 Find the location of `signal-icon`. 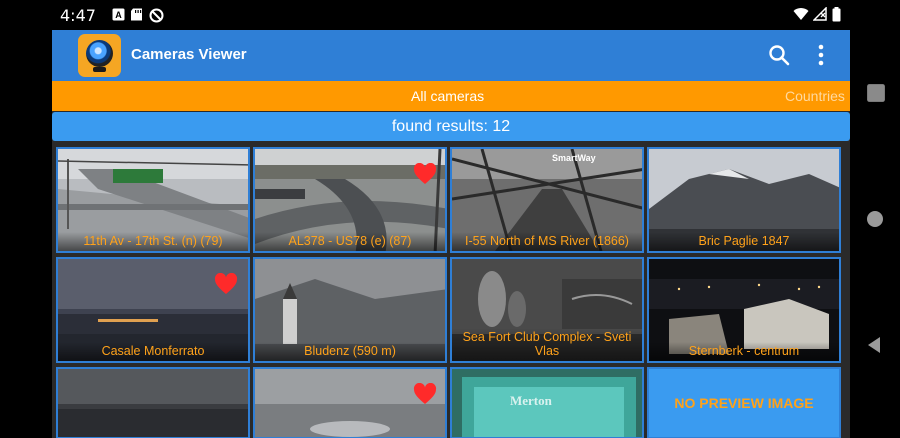

signal-icon is located at coordinates (820, 14).